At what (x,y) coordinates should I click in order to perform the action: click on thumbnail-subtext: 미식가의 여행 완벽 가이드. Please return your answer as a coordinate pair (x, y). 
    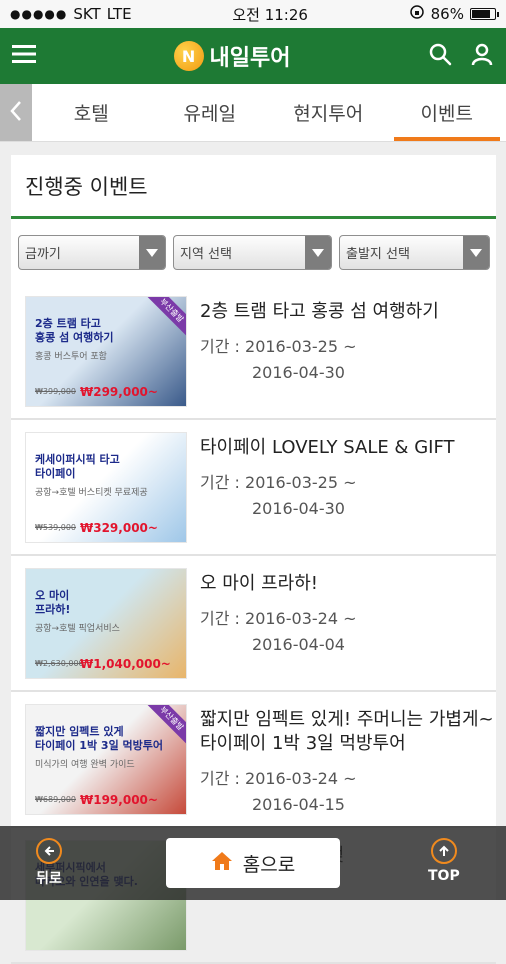
    Looking at the image, I should click on (85, 763).